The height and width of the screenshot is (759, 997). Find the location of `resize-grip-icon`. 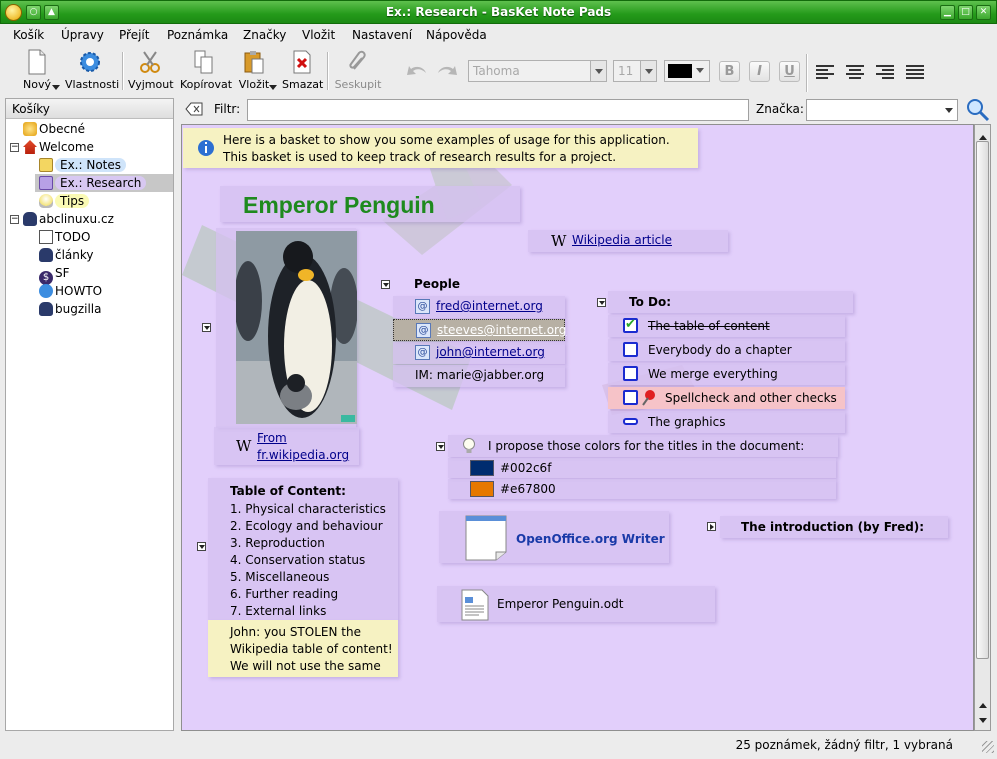

resize-grip-icon is located at coordinates (988, 747).